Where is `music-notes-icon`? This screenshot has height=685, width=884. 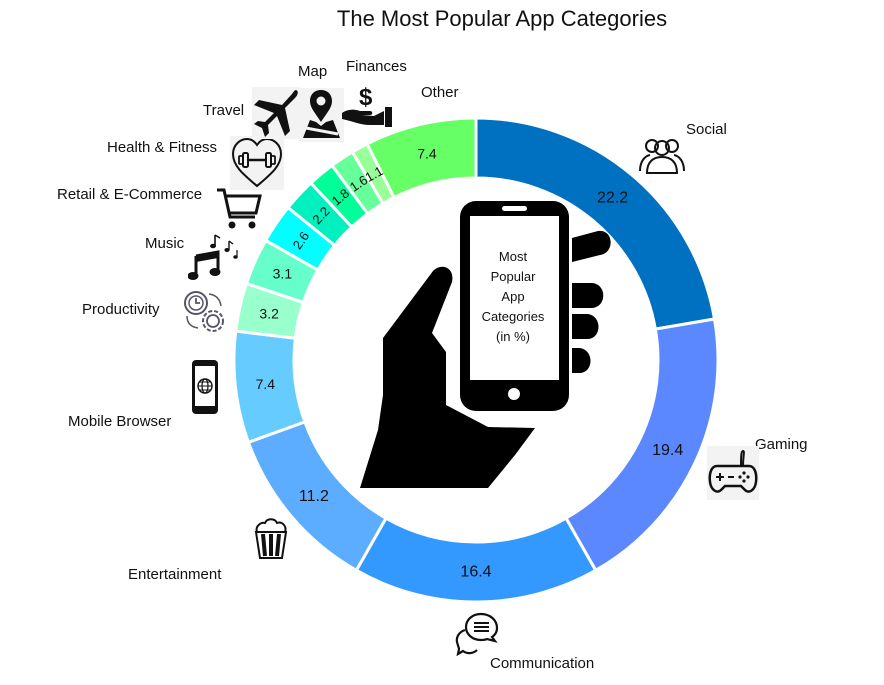
music-notes-icon is located at coordinates (213, 257).